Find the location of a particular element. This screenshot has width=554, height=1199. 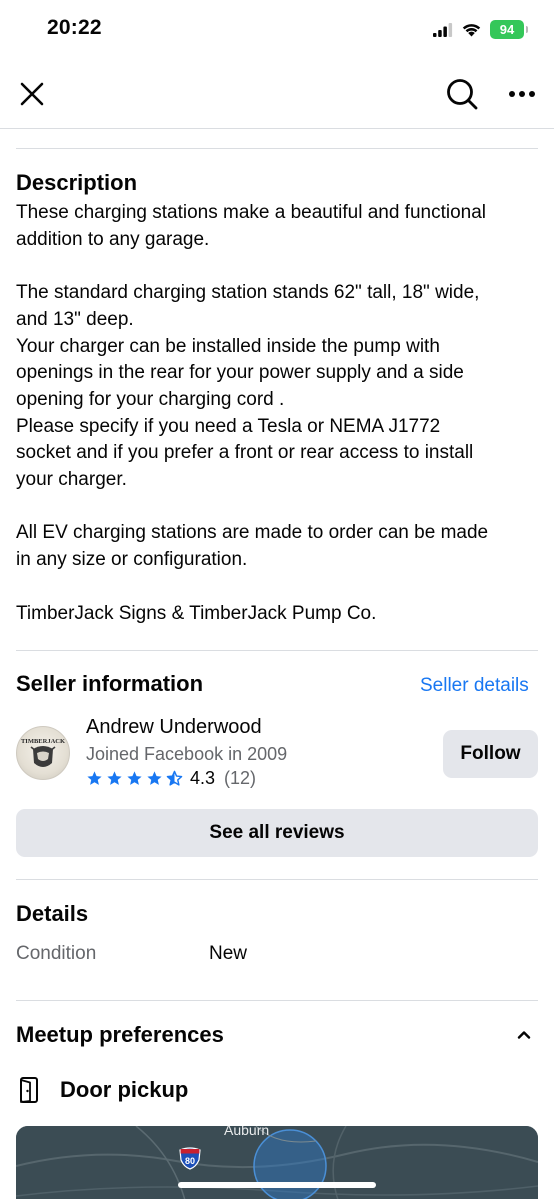

door-icon is located at coordinates (29, 1090).